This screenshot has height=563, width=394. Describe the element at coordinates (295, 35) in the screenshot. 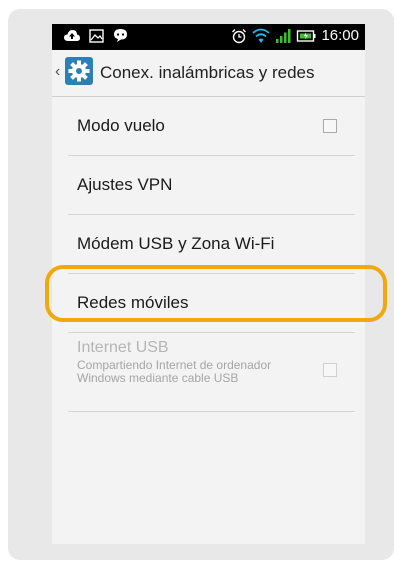

I see `system-icons: 16:00` at that location.